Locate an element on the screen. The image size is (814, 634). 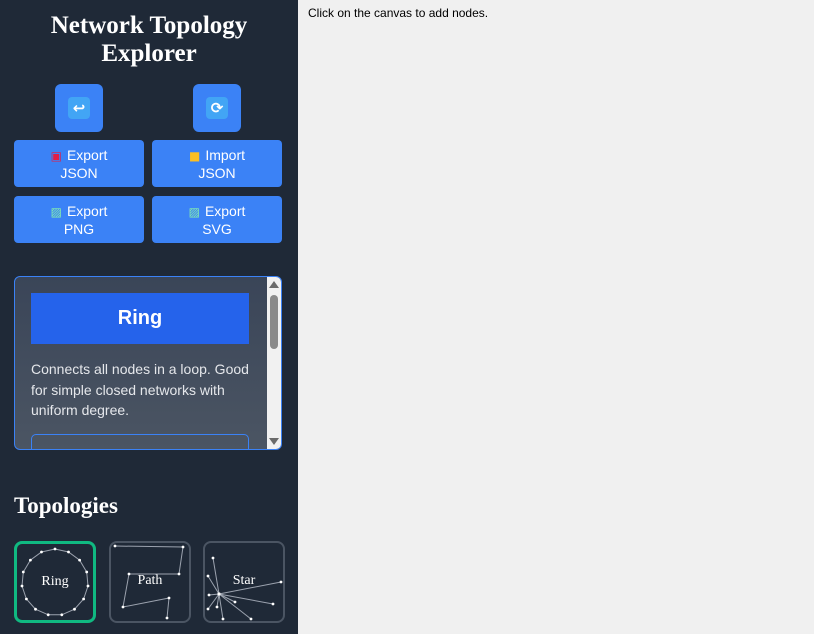
topology-card-label: Ring is located at coordinates (55, 581).